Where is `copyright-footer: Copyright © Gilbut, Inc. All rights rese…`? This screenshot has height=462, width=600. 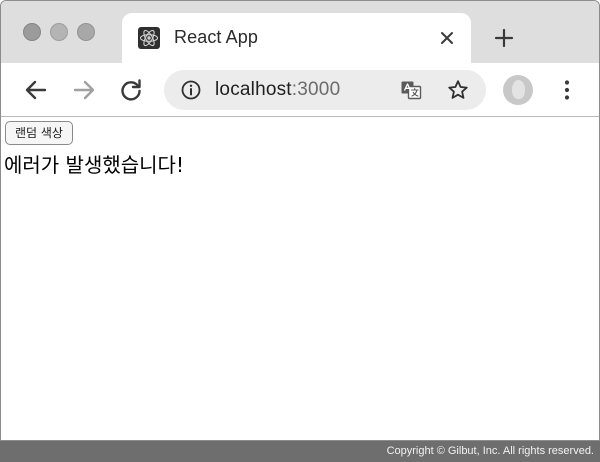
copyright-footer: Copyright © Gilbut, Inc. All rights rese… is located at coordinates (300, 451).